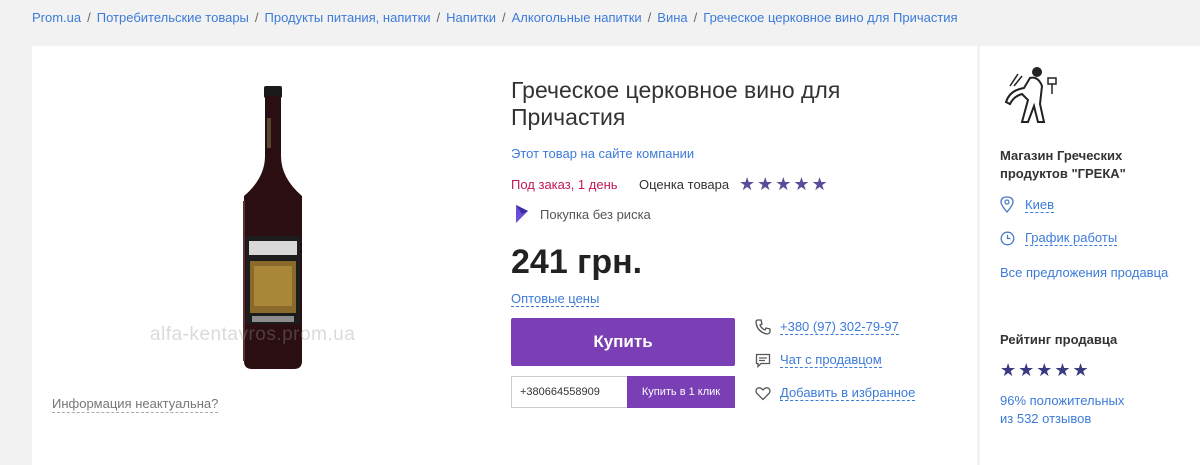  I want to click on product-site-link: Этот товар на сайте компании, so click(602, 153).